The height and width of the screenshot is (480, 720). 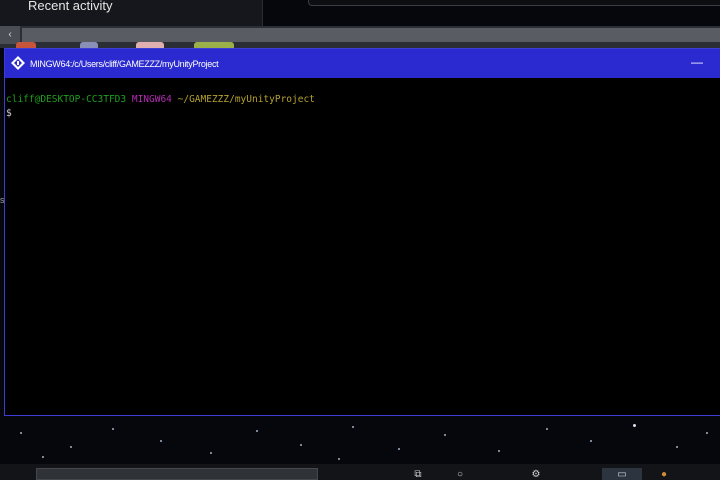 What do you see at coordinates (70, 6) in the screenshot?
I see `recent-activity-heading: Recent activity` at bounding box center [70, 6].